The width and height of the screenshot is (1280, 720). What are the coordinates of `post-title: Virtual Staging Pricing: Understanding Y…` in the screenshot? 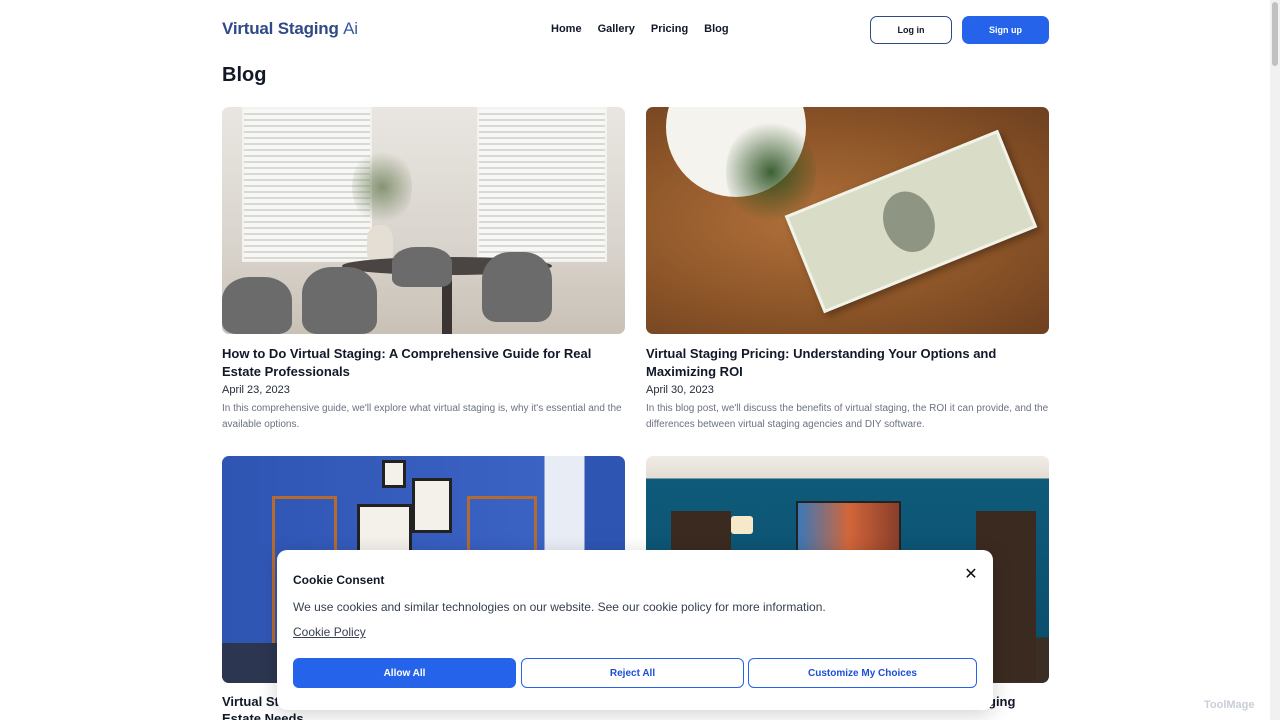 It's located at (847, 363).